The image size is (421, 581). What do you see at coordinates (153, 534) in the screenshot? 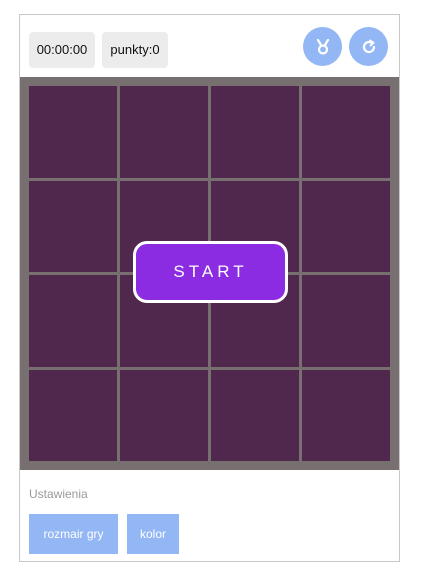
I see `color-button: kolor` at bounding box center [153, 534].